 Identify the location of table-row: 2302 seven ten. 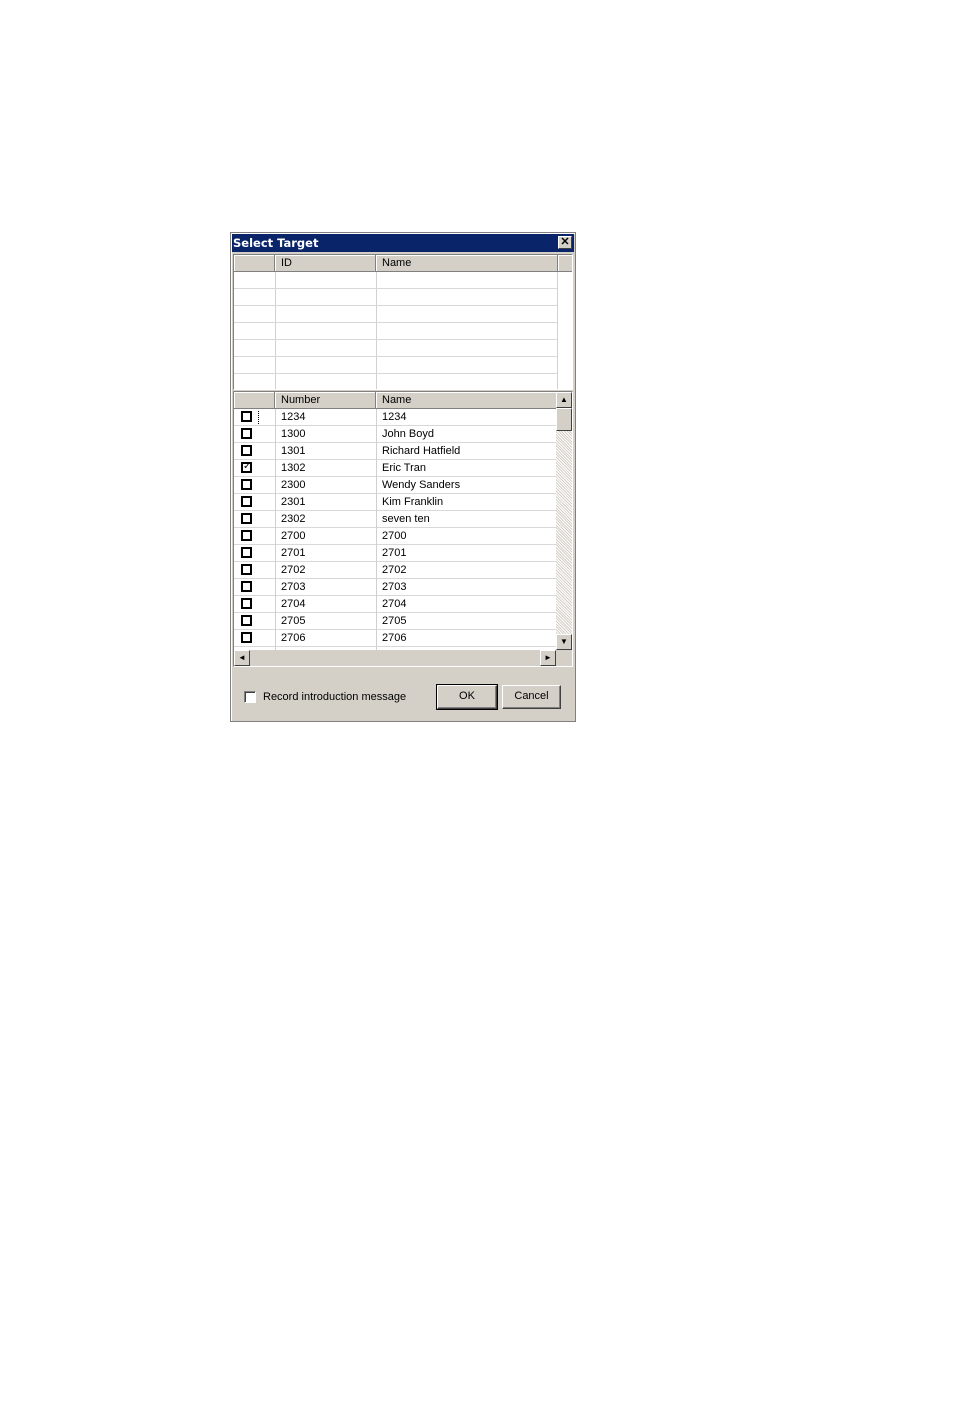
(395, 519).